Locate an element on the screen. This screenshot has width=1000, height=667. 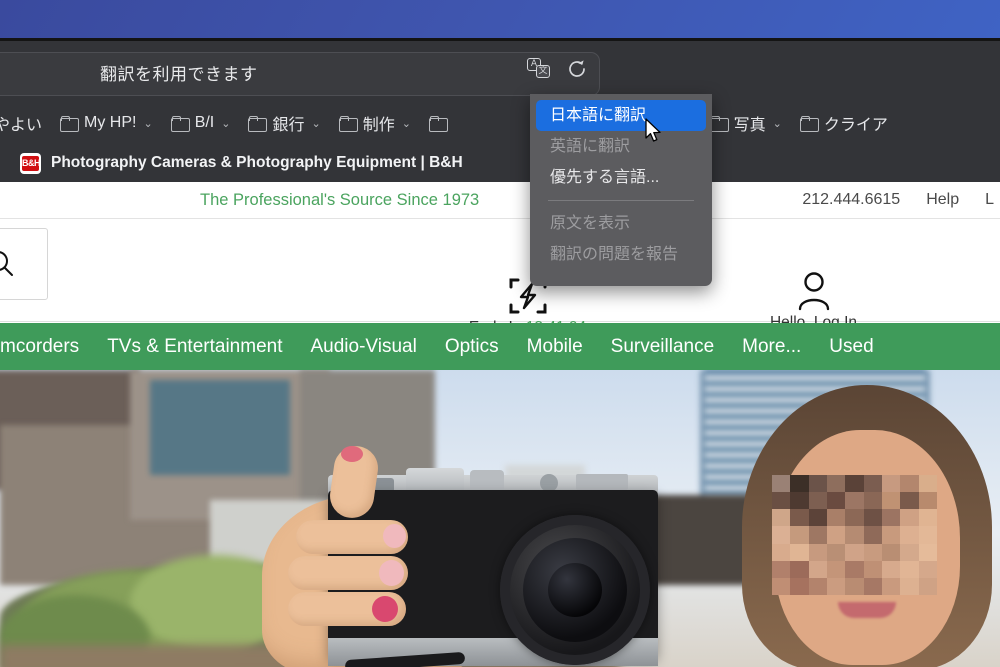
nav-item-audio-visual: Audio-Visual is located at coordinates (363, 347).